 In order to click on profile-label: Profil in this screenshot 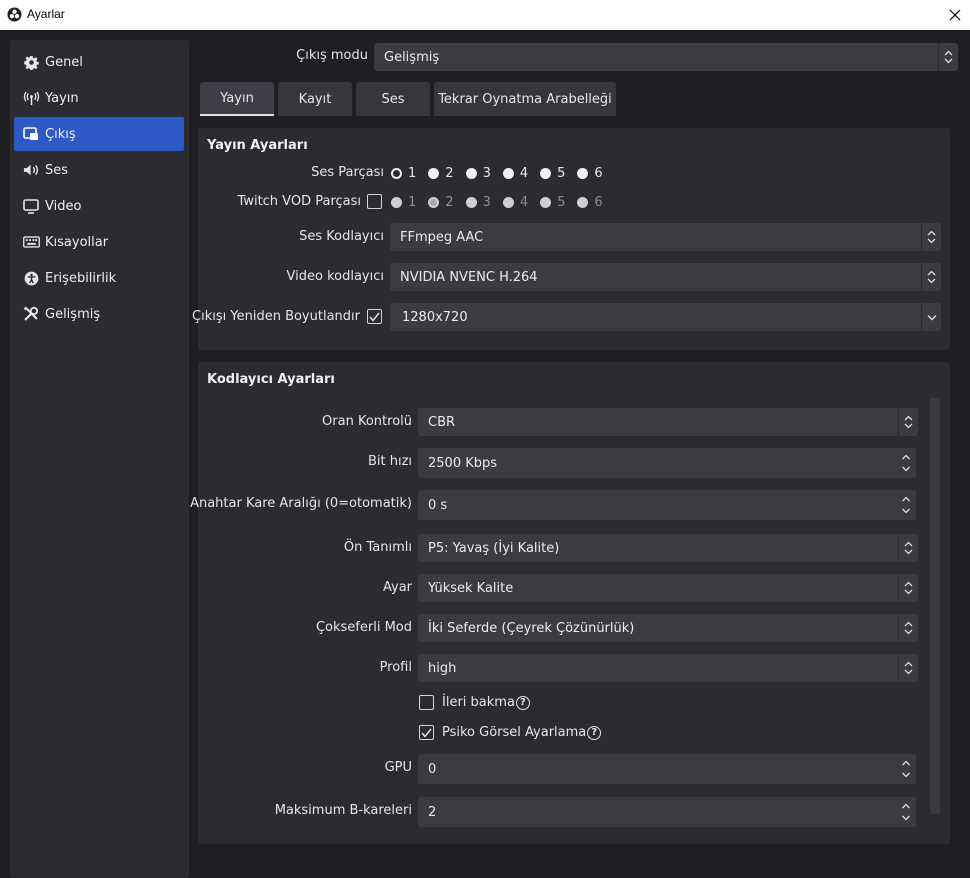, I will do `click(395, 667)`.